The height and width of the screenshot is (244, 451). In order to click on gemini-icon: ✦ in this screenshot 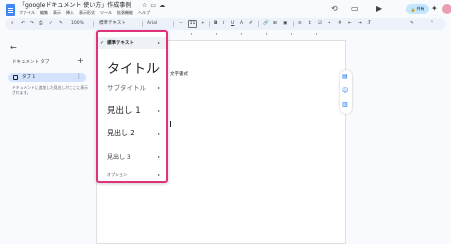, I will do `click(434, 9)`.